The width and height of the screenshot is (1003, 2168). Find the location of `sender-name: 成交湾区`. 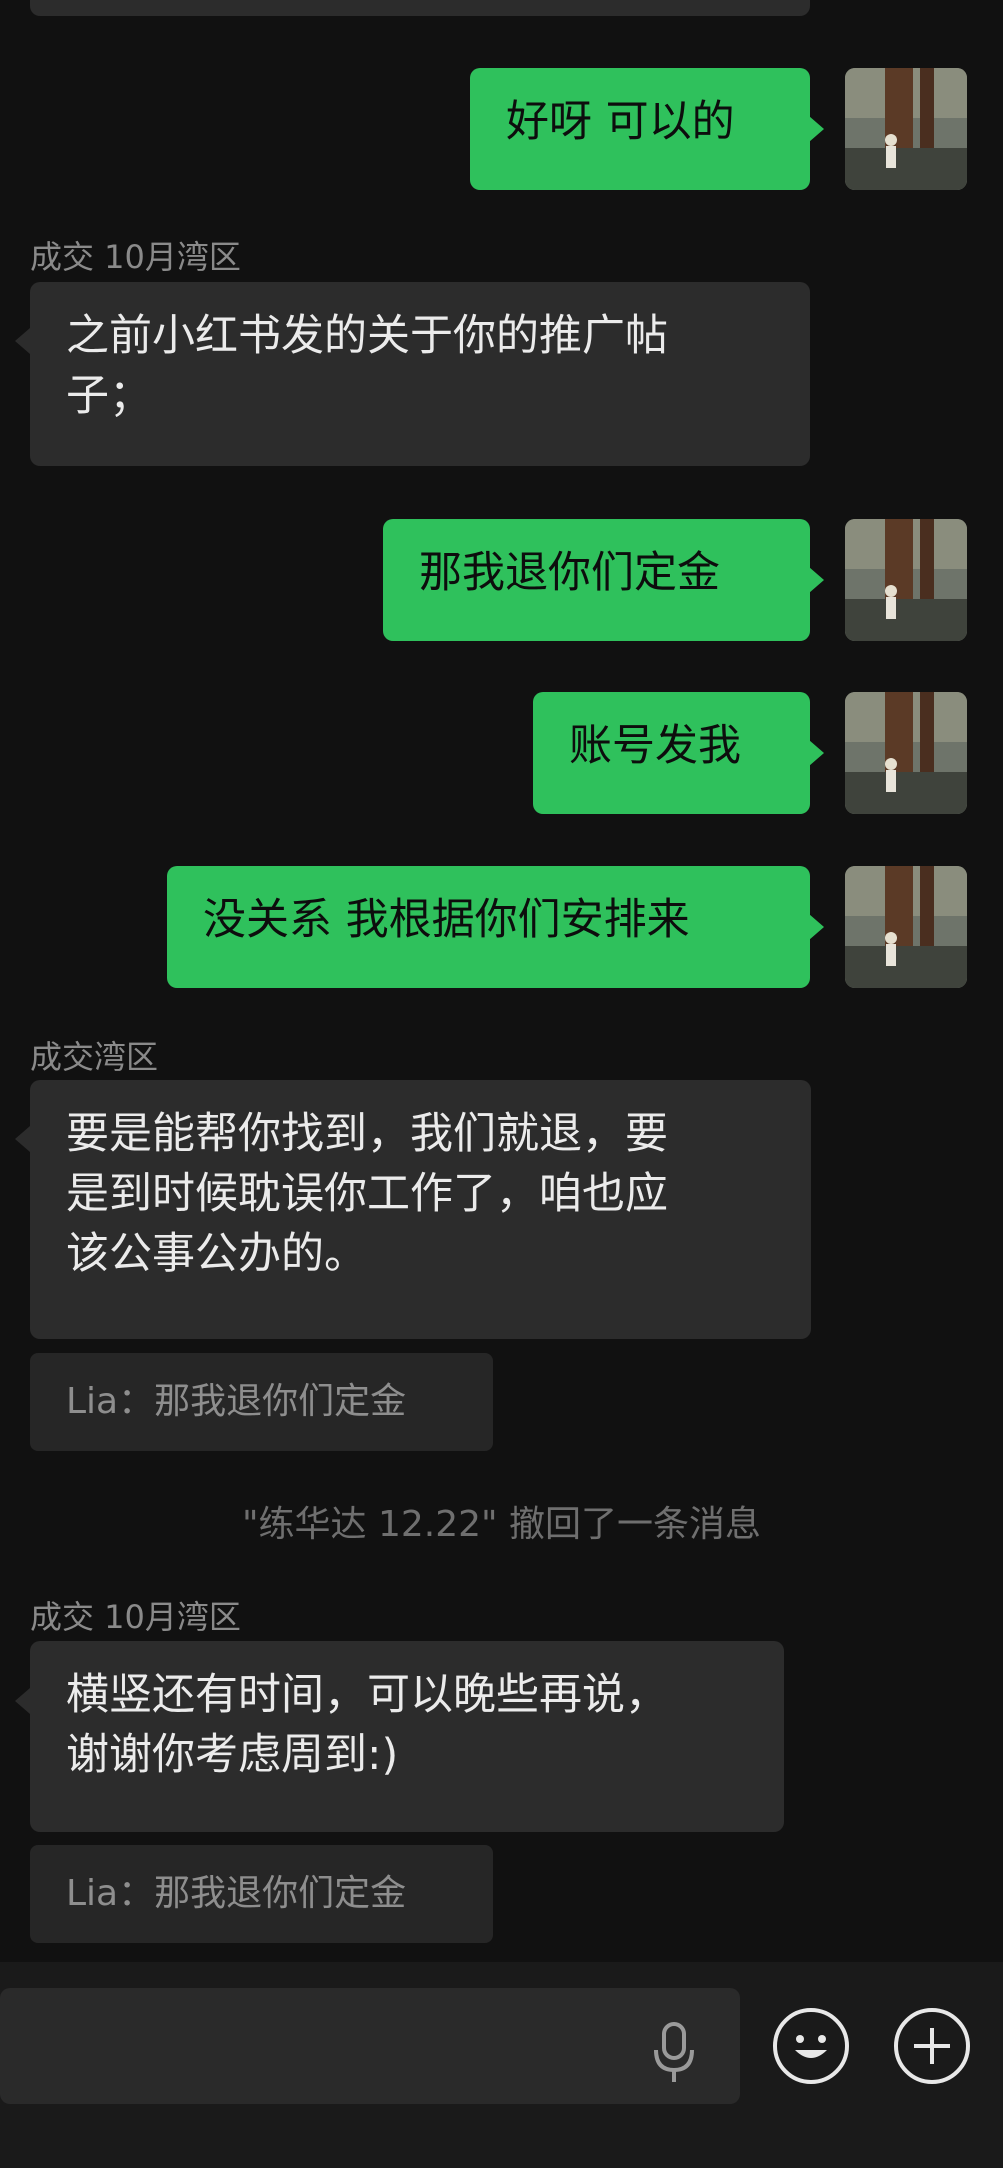

sender-name: 成交湾区 is located at coordinates (94, 1057).